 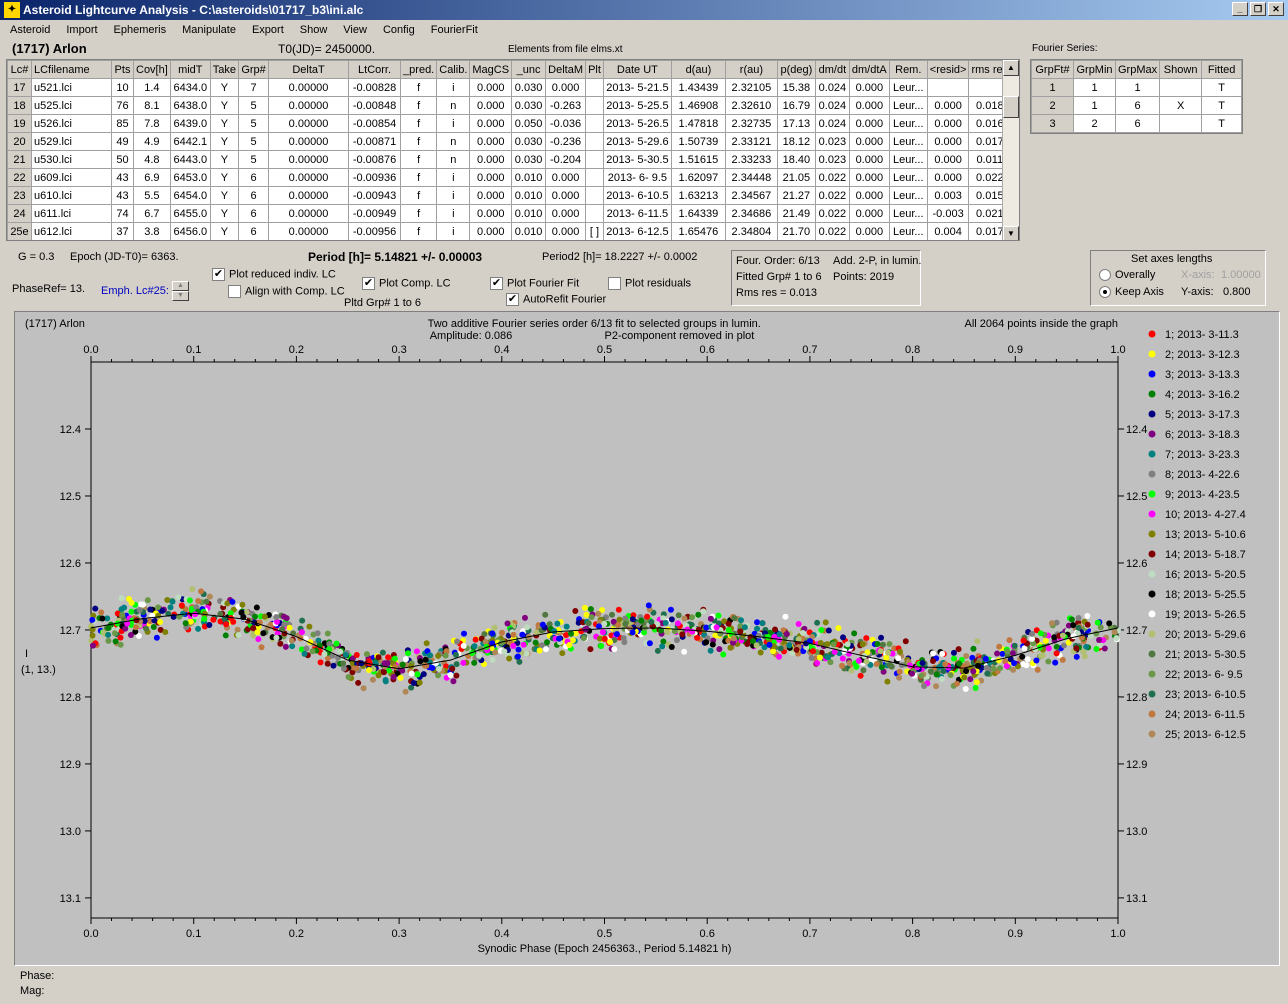 What do you see at coordinates (556, 299) in the screenshot?
I see `autorefit-checkbox: ✔ AutoRefit Fourier` at bounding box center [556, 299].